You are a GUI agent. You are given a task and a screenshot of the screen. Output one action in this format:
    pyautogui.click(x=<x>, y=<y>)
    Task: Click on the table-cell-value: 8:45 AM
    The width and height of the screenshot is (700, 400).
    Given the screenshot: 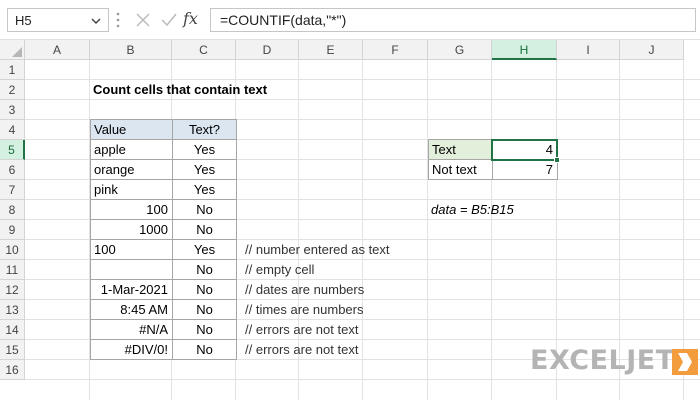 What is the action you would take?
    pyautogui.click(x=131, y=309)
    